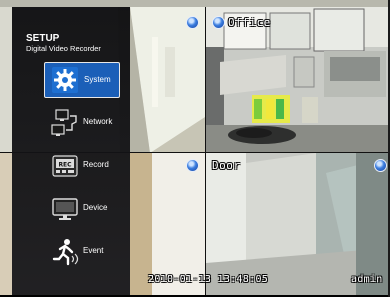 This screenshot has width=390, height=297. What do you see at coordinates (63, 48) in the screenshot?
I see `menu-subtitle: Digital Video Recorder` at bounding box center [63, 48].